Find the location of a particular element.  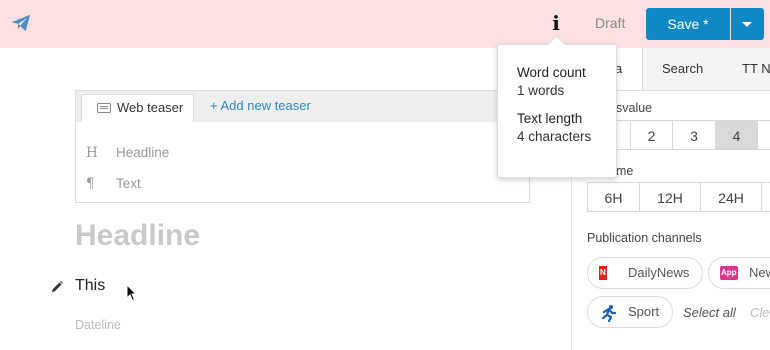

info-icon: i is located at coordinates (556, 23).